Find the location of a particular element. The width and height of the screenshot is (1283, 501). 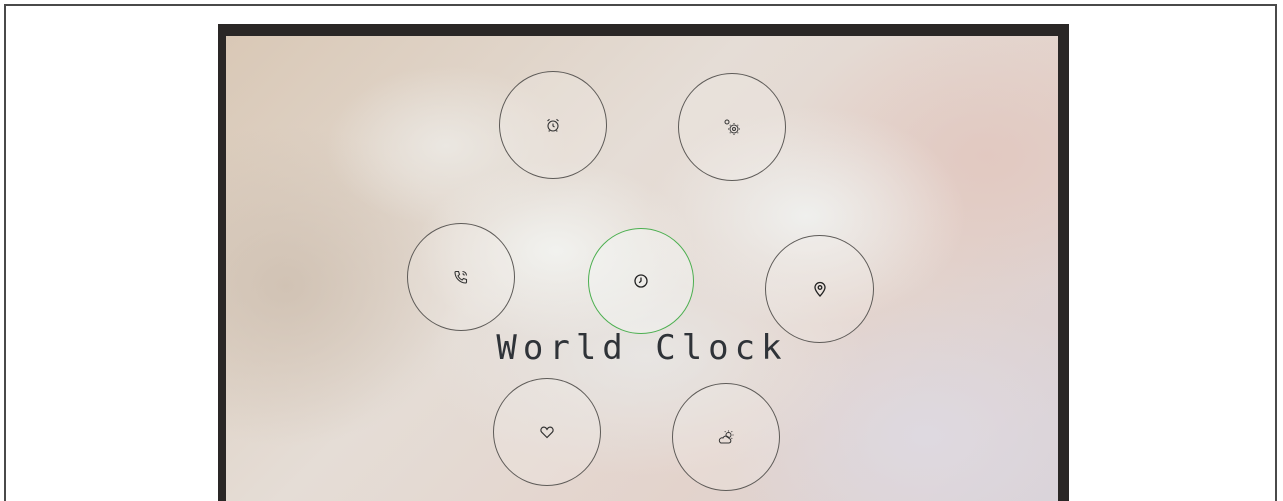

alarm-button is located at coordinates (553, 125).